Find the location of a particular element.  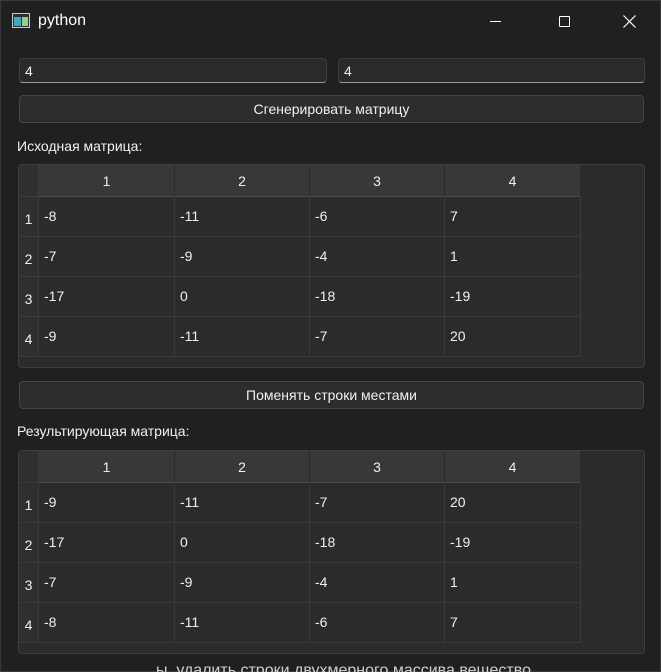

generate-matrix-button: Сгенерировать матрицу is located at coordinates (331, 109).